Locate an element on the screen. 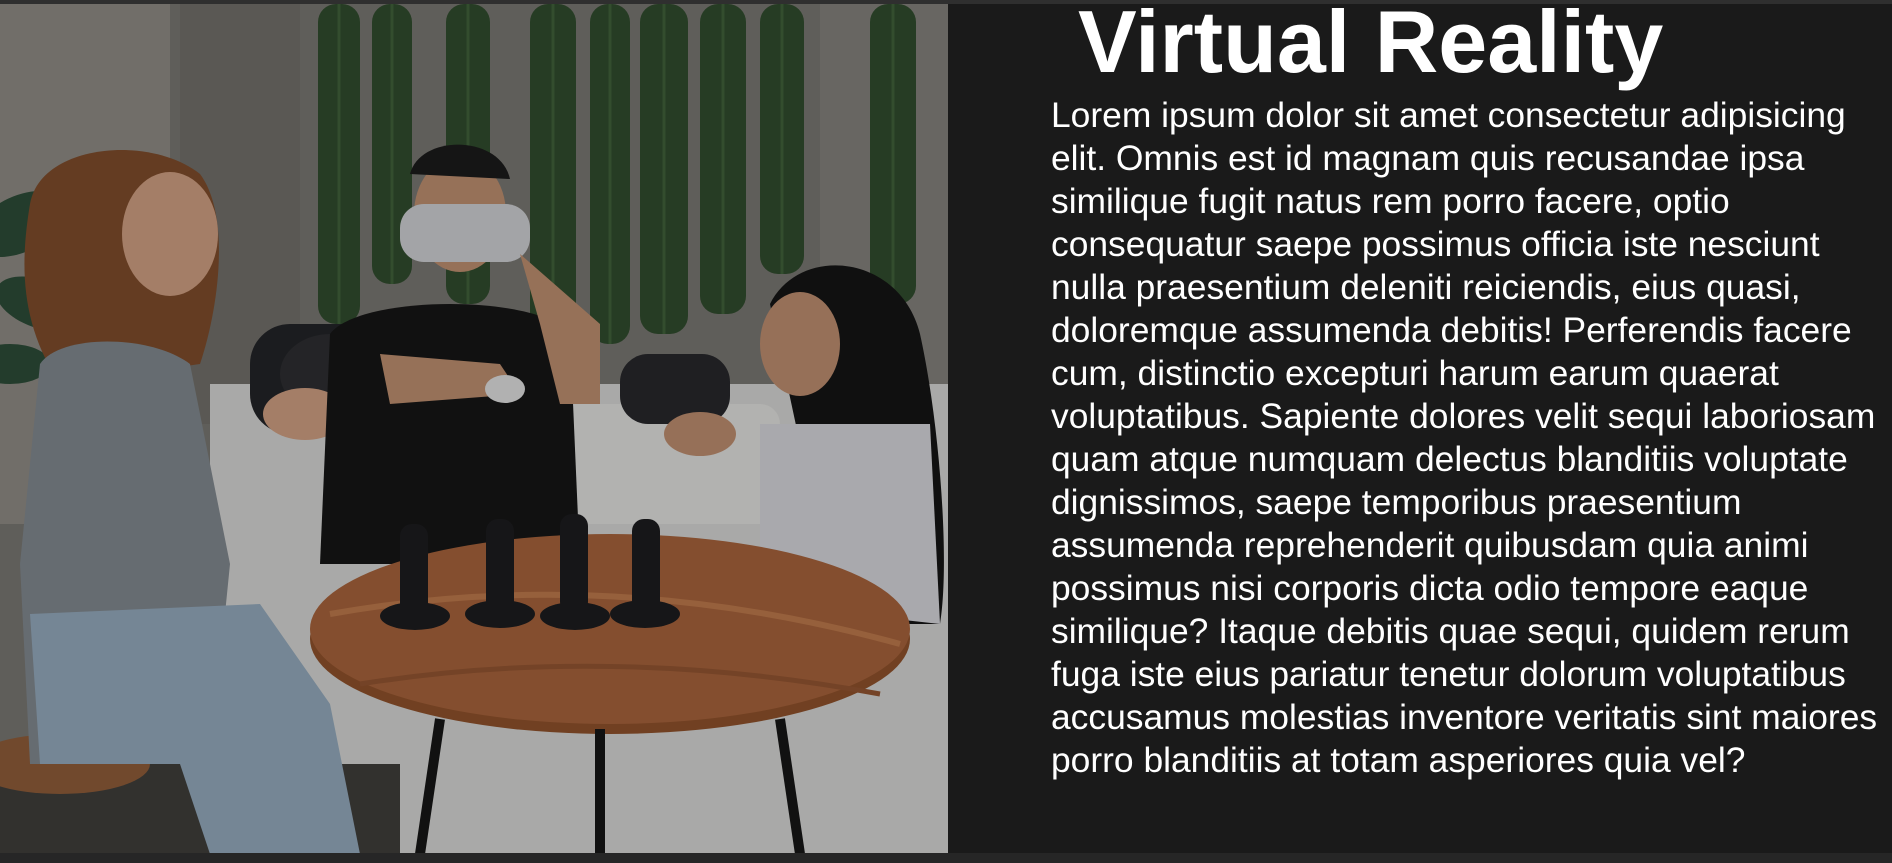 The height and width of the screenshot is (863, 1892). page-title: Virtual Reality is located at coordinates (1371, 45).